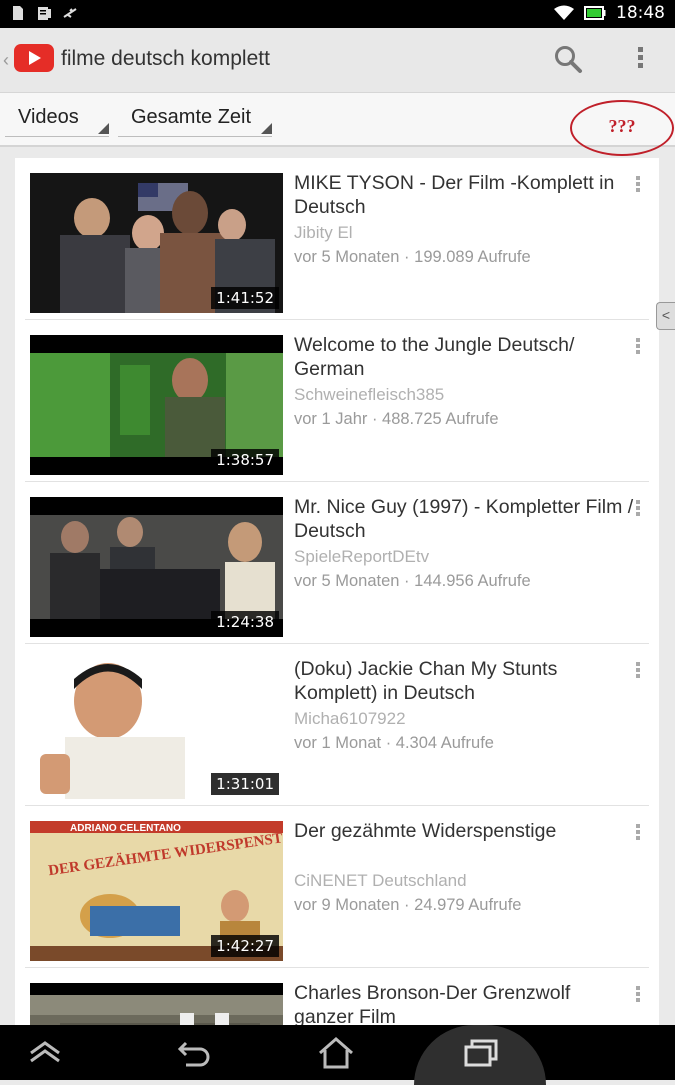 This screenshot has height=1085, width=675. What do you see at coordinates (665, 316) in the screenshot?
I see `side-panel-pull-tab: <` at bounding box center [665, 316].